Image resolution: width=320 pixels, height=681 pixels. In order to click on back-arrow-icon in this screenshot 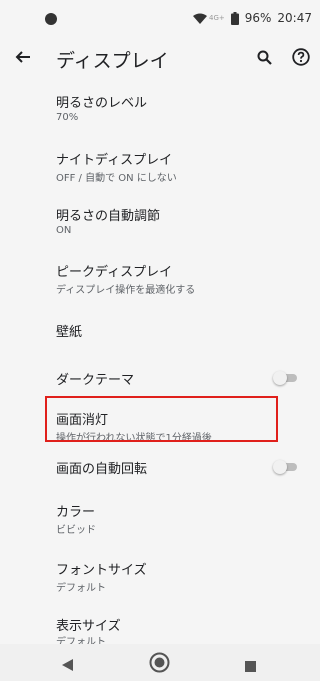, I will do `click(23, 59)`.